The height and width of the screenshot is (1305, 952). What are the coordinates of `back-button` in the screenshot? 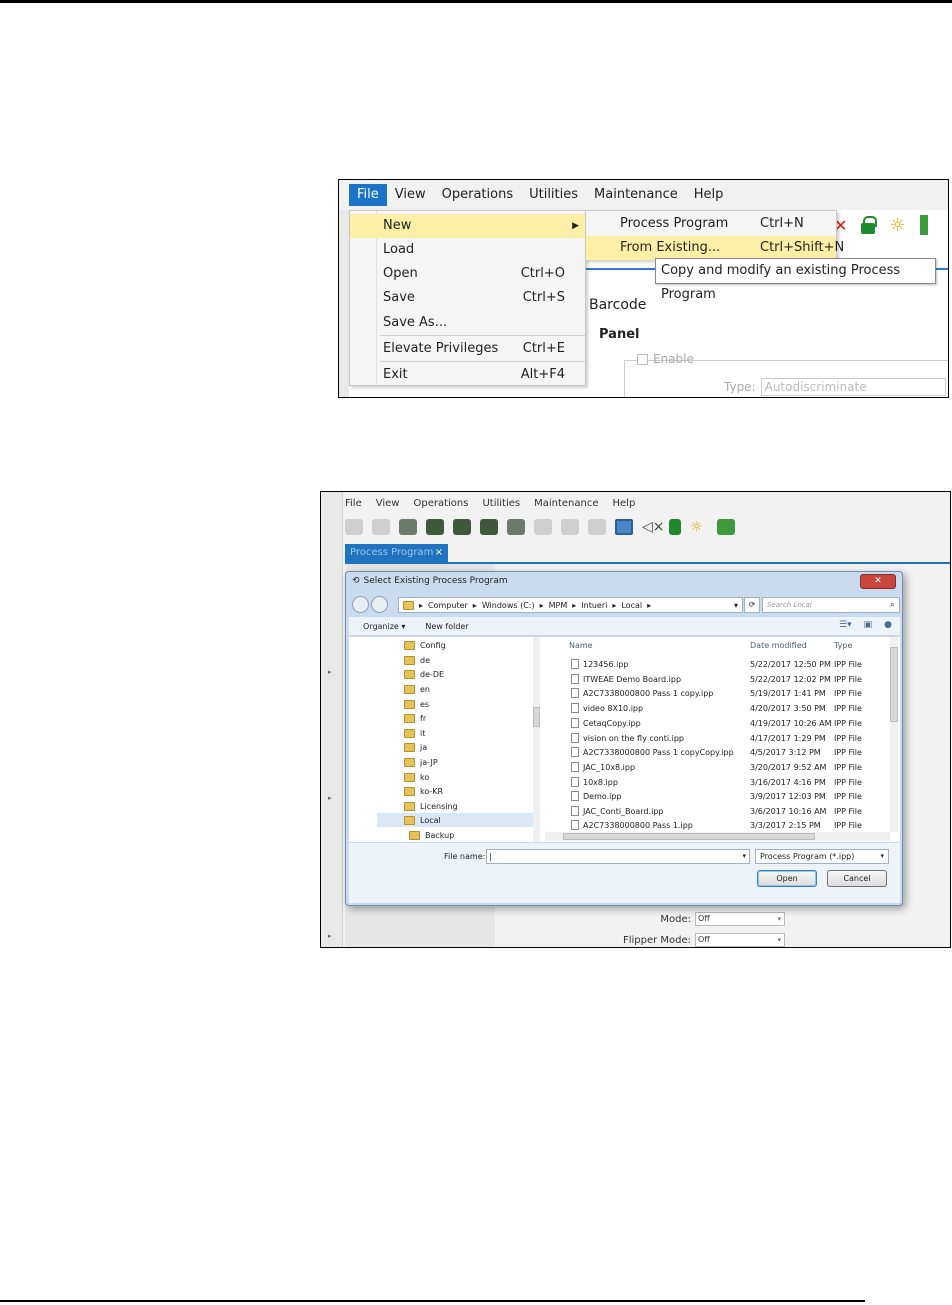 It's located at (360, 604).